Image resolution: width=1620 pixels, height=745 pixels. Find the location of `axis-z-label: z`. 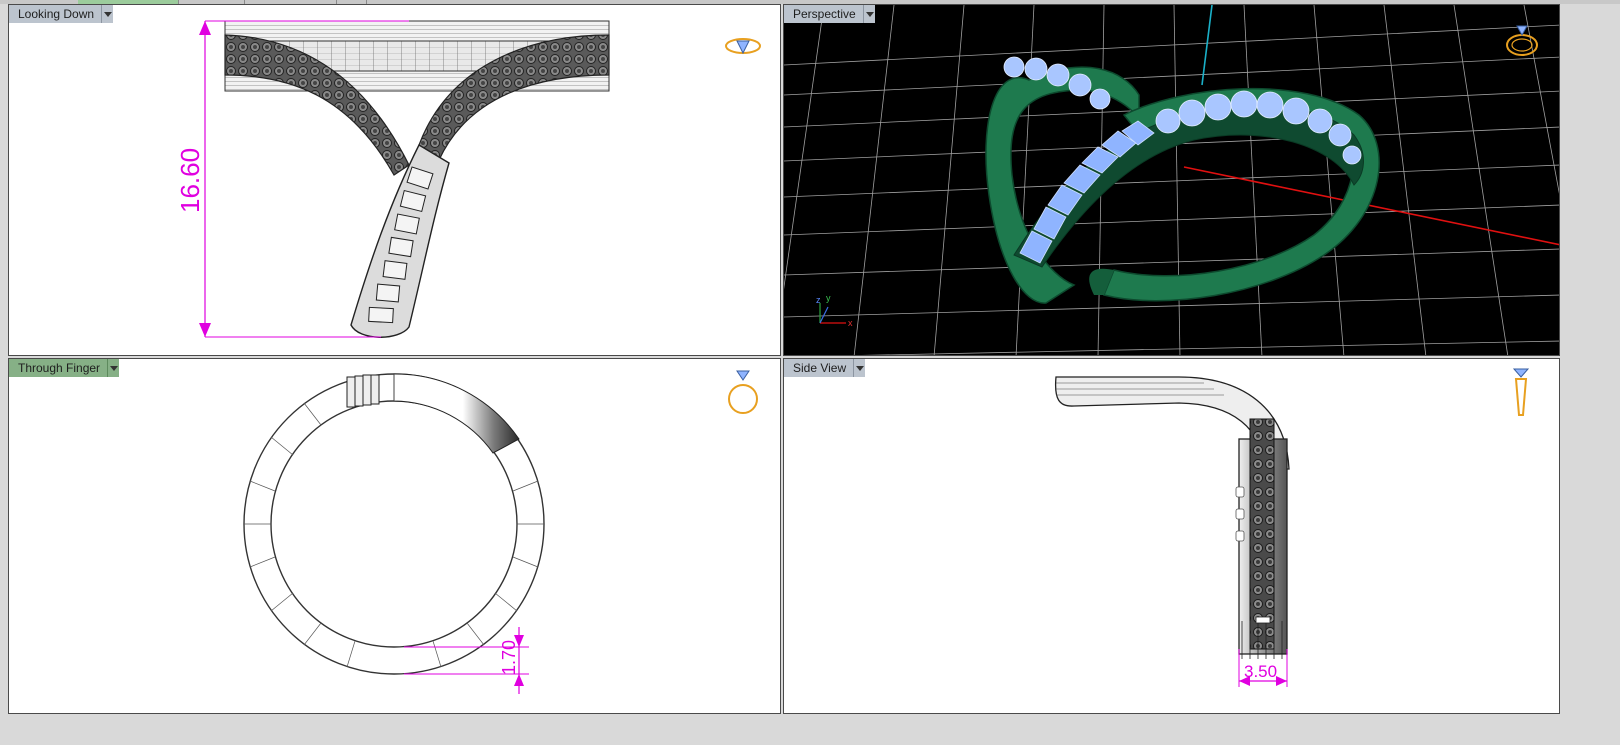

axis-z-label: z is located at coordinates (818, 300).